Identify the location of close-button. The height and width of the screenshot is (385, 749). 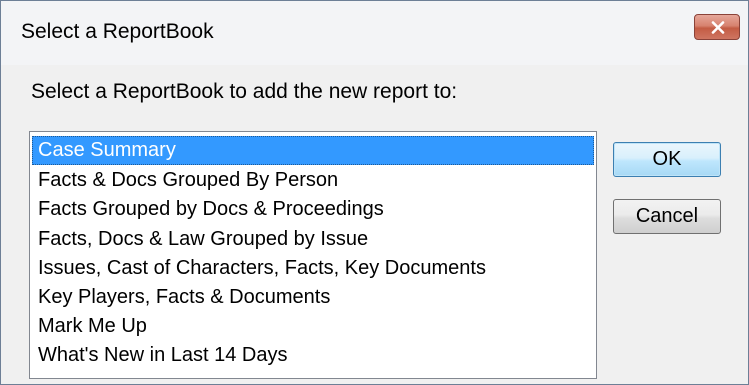
(717, 27).